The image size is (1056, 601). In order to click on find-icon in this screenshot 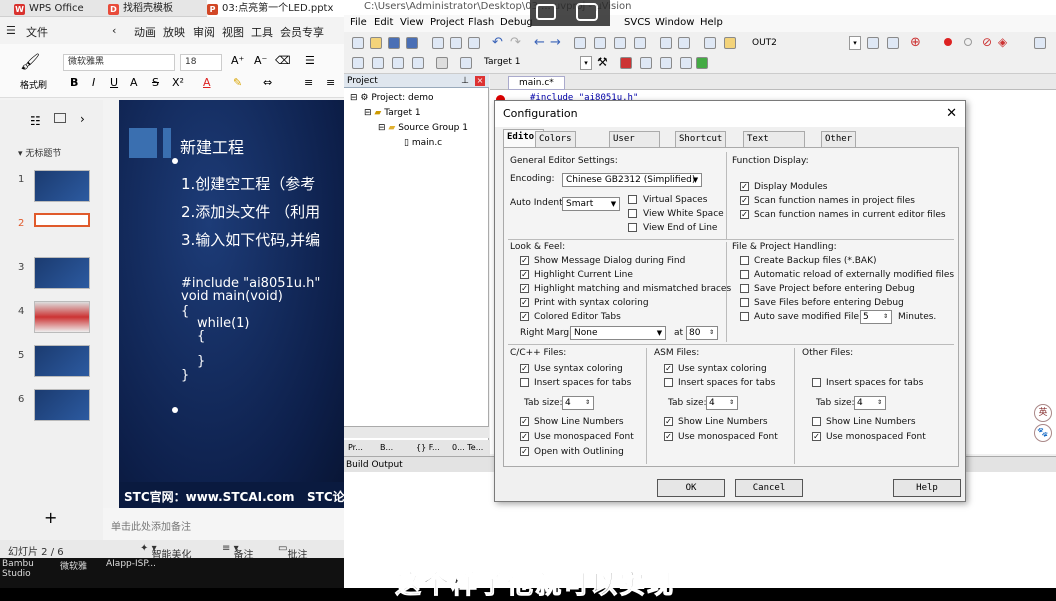, I will do `click(873, 43)`.